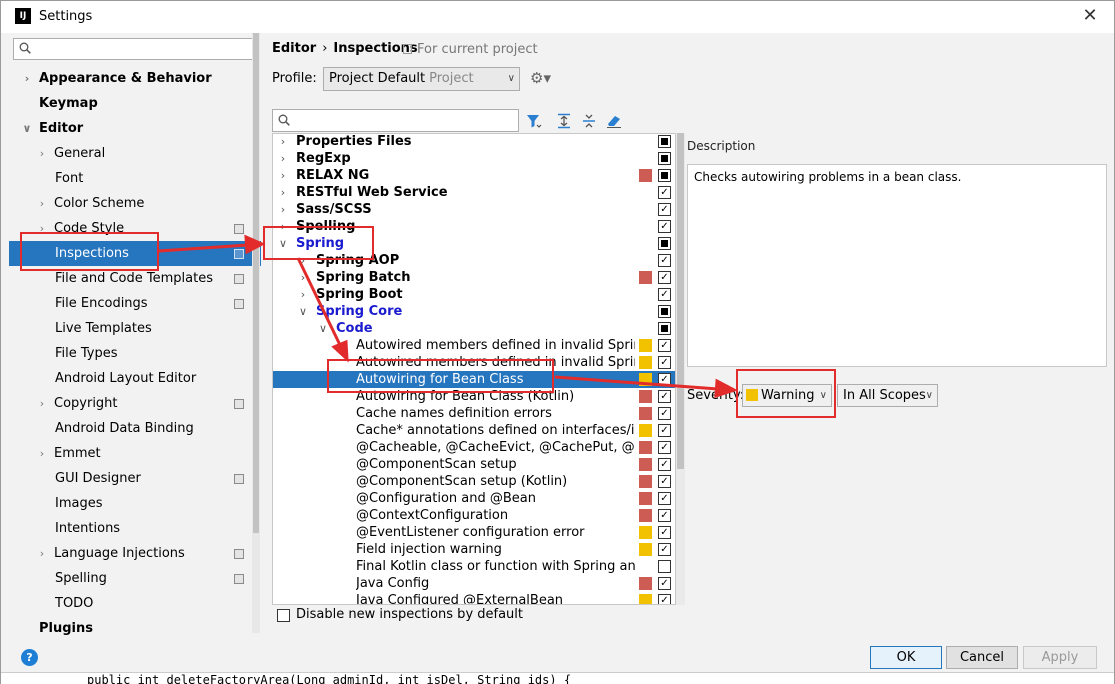 The image size is (1115, 684). I want to click on inspection-group-row: › Sass/SCSS ✓, so click(474, 209).